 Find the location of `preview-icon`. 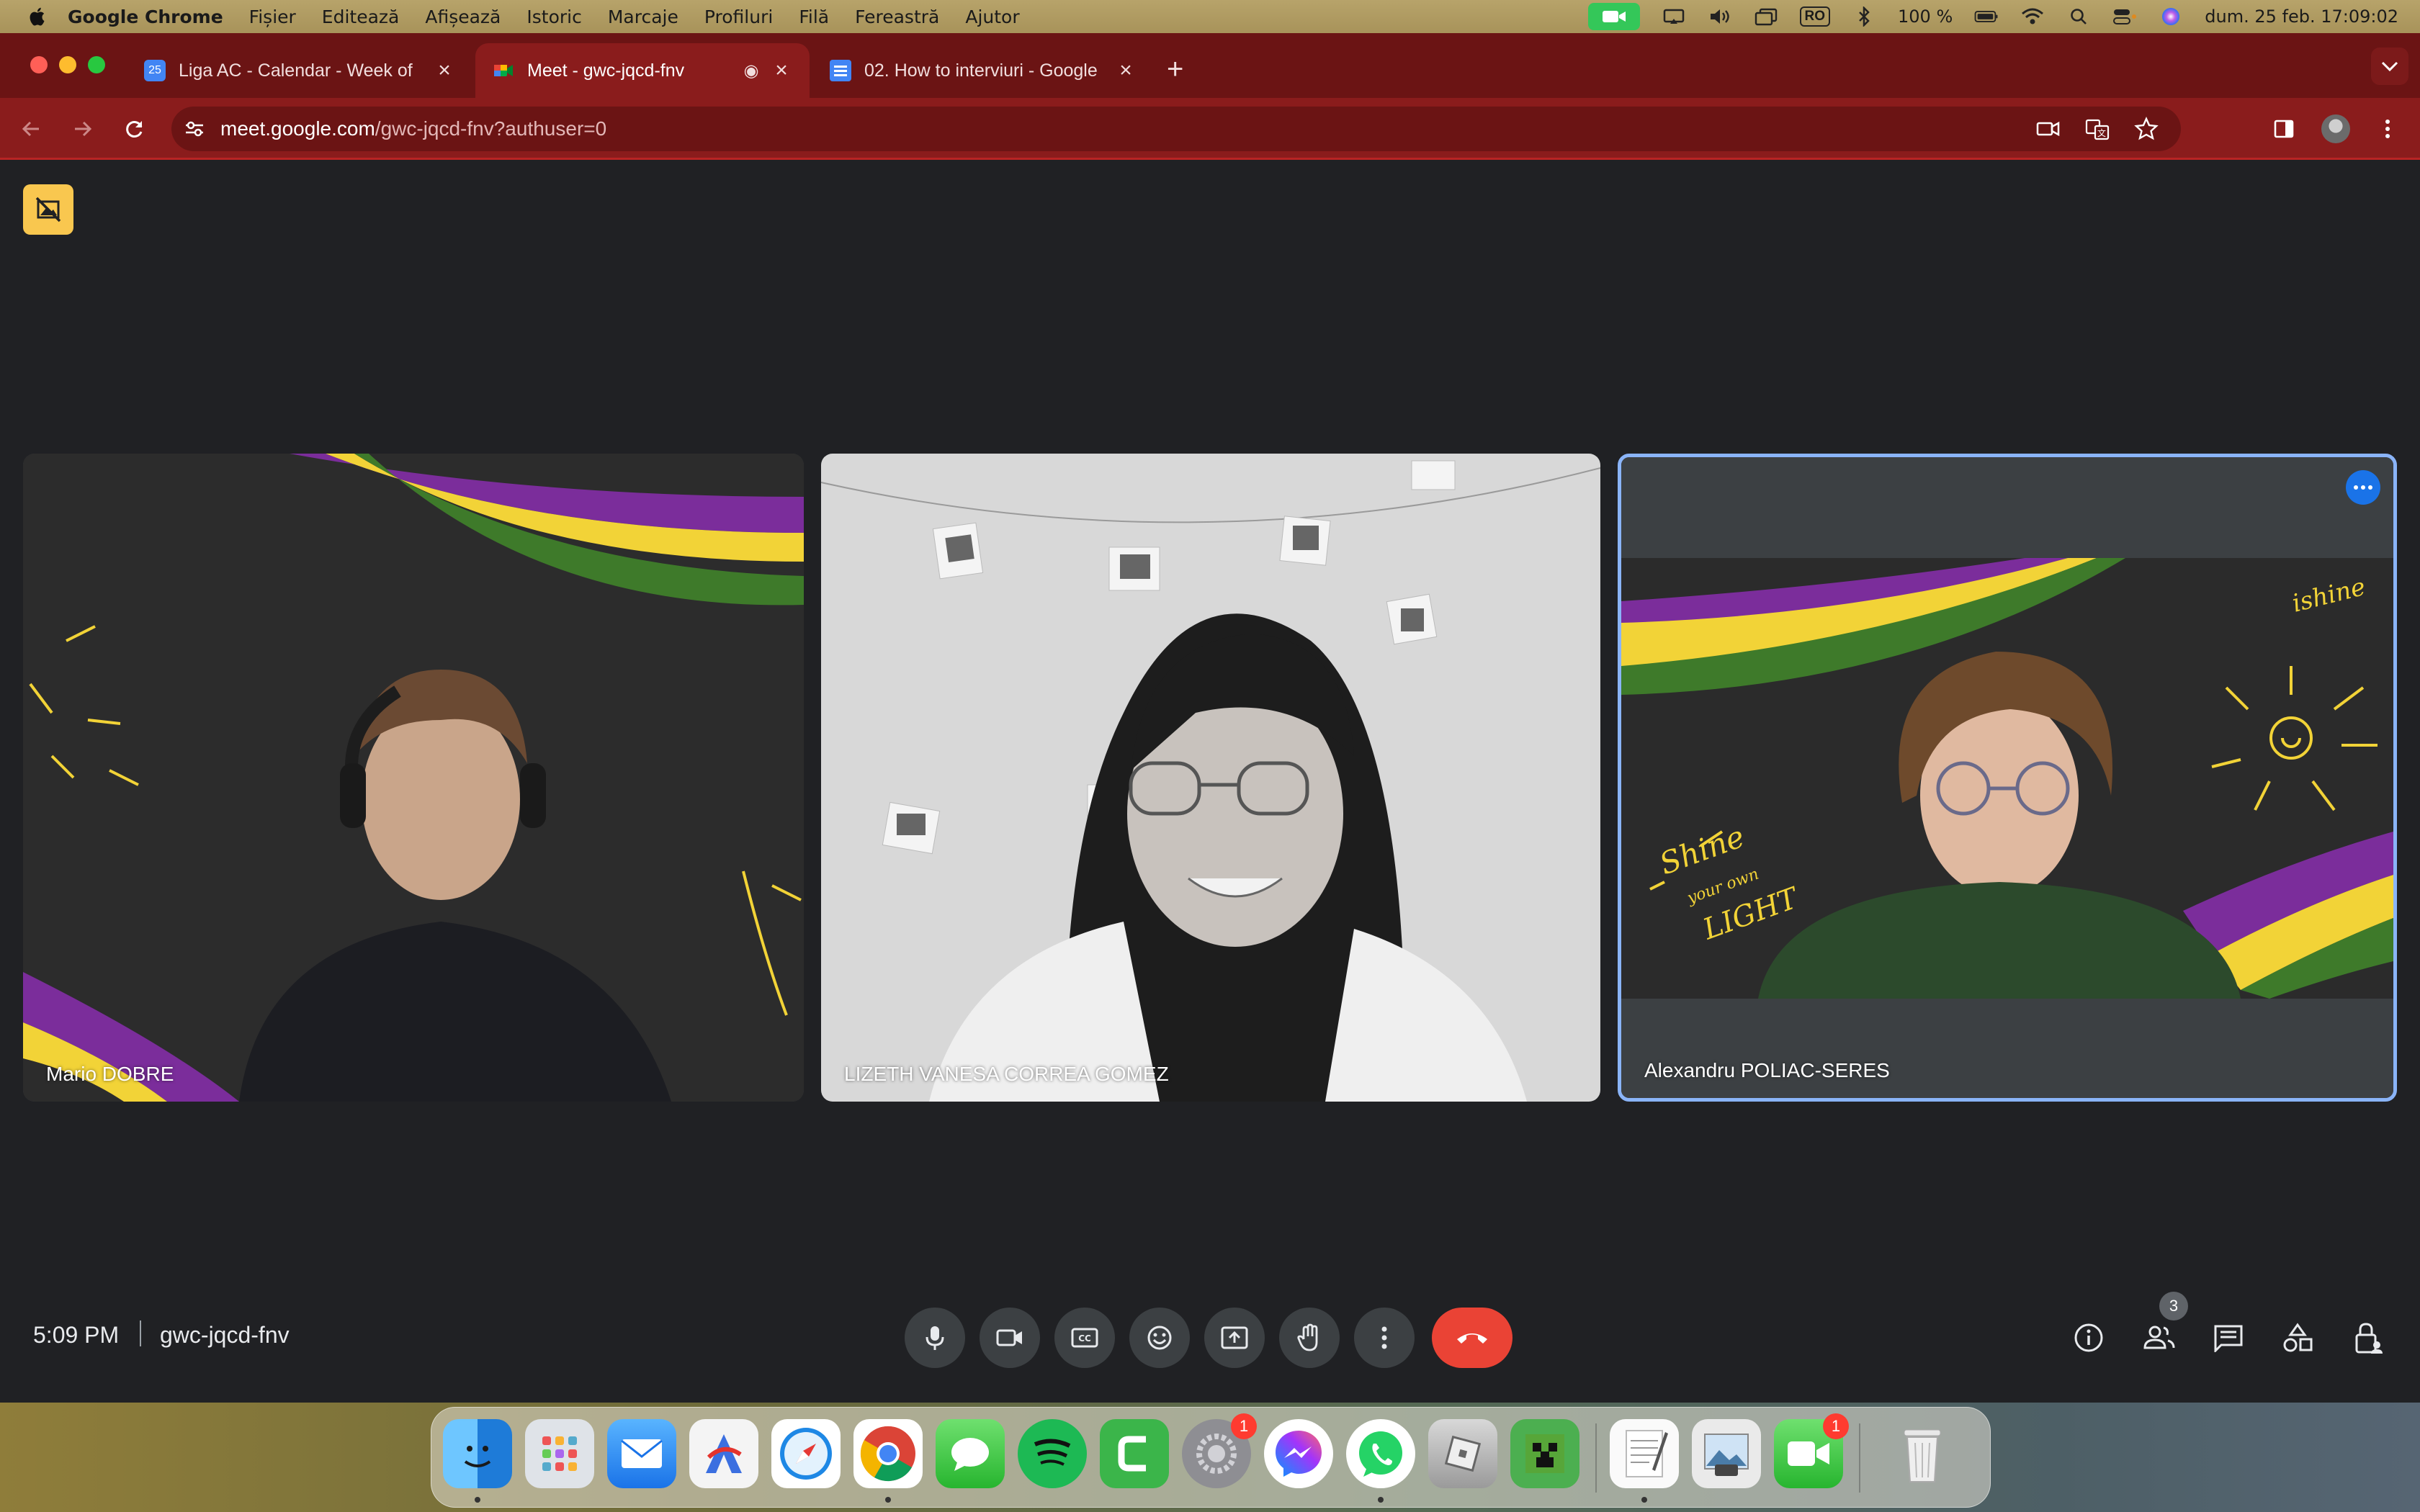

preview-icon is located at coordinates (1726, 1453).